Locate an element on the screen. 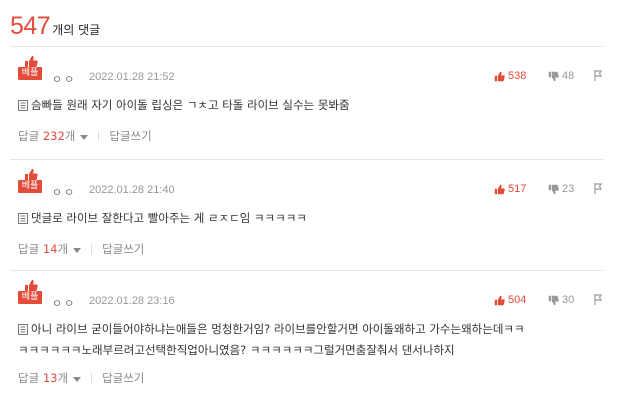  comment-footer: 답글 13개 답글쓰기 is located at coordinates (81, 378).